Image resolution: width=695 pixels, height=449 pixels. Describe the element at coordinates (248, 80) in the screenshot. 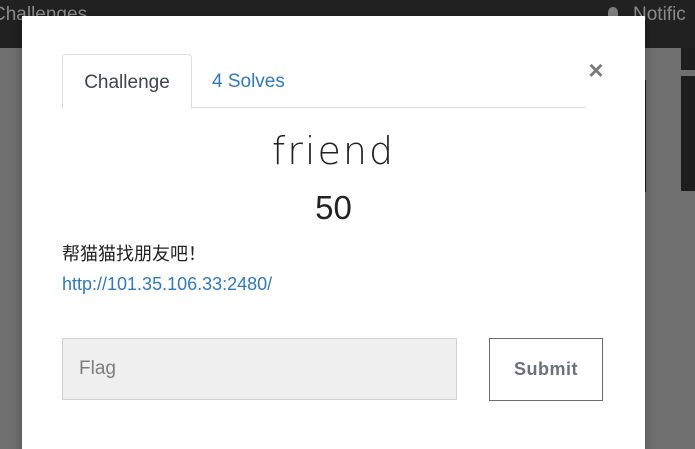

I see `tab-solves: 4 Solves` at that location.